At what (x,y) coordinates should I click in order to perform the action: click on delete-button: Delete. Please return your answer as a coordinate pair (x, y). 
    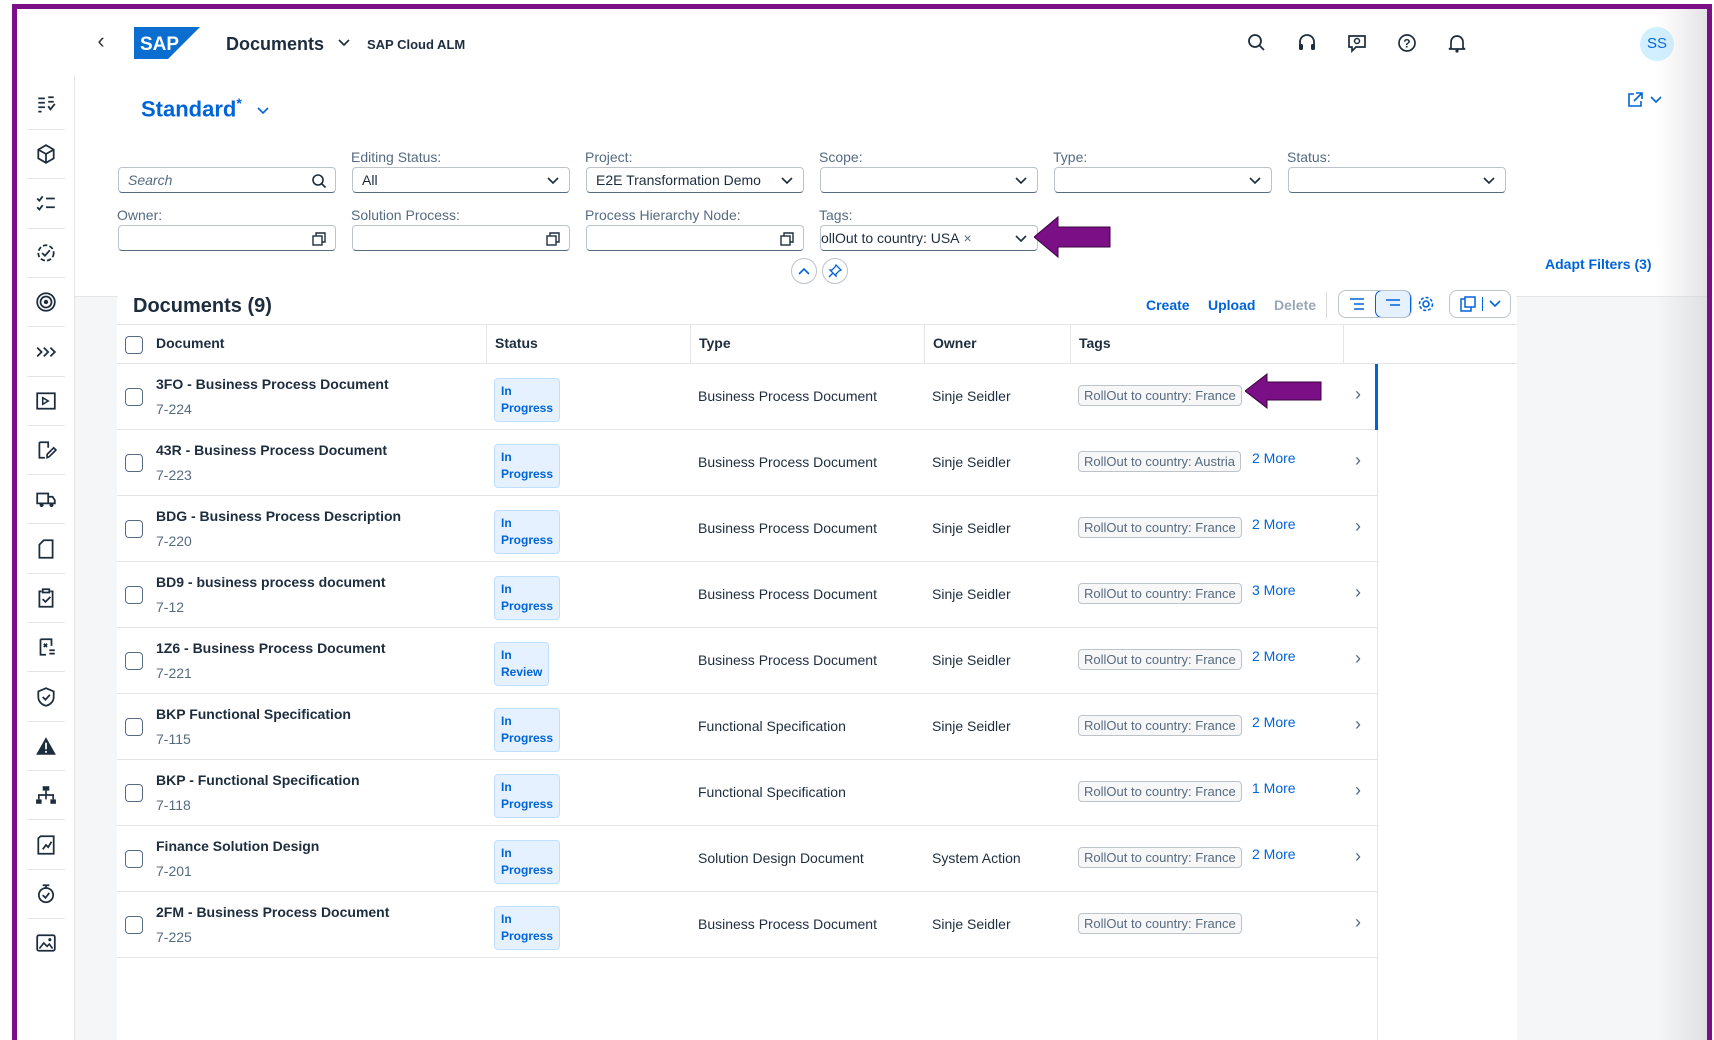
    Looking at the image, I should click on (1295, 305).